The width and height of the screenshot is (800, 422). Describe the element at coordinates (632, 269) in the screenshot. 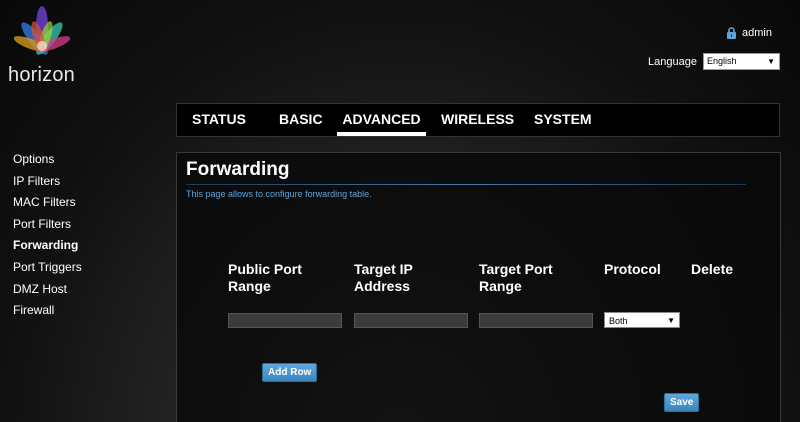

I see `column-header-protocol: Protocol` at that location.